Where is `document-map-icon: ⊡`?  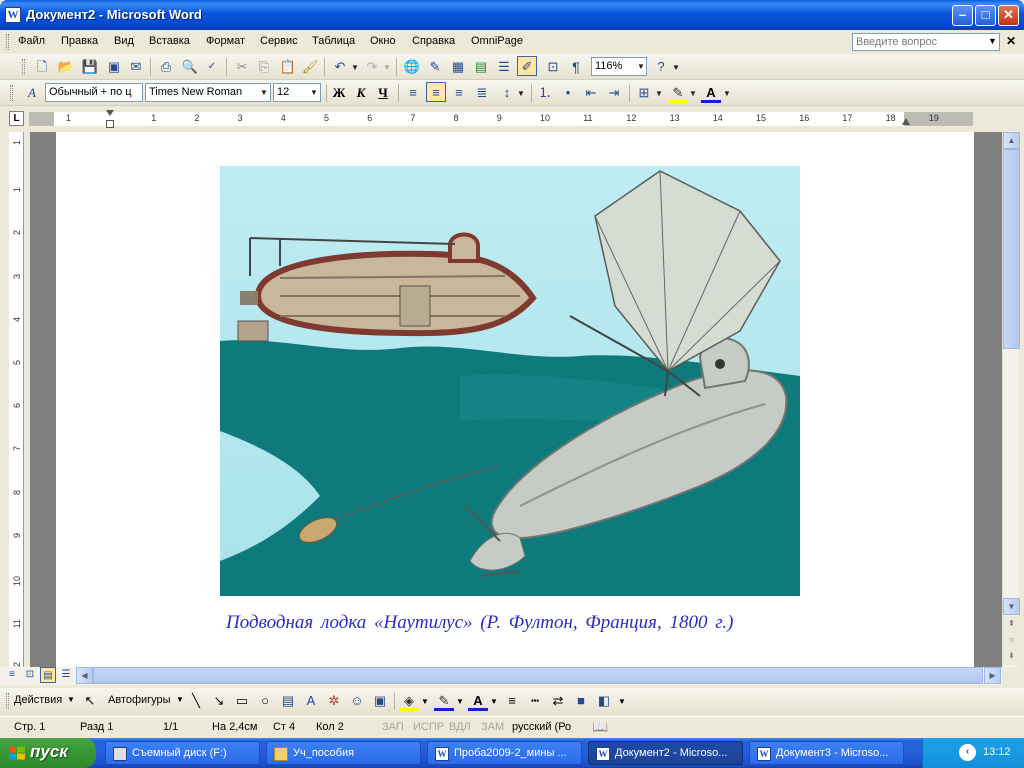
document-map-icon: ⊡ is located at coordinates (553, 67).